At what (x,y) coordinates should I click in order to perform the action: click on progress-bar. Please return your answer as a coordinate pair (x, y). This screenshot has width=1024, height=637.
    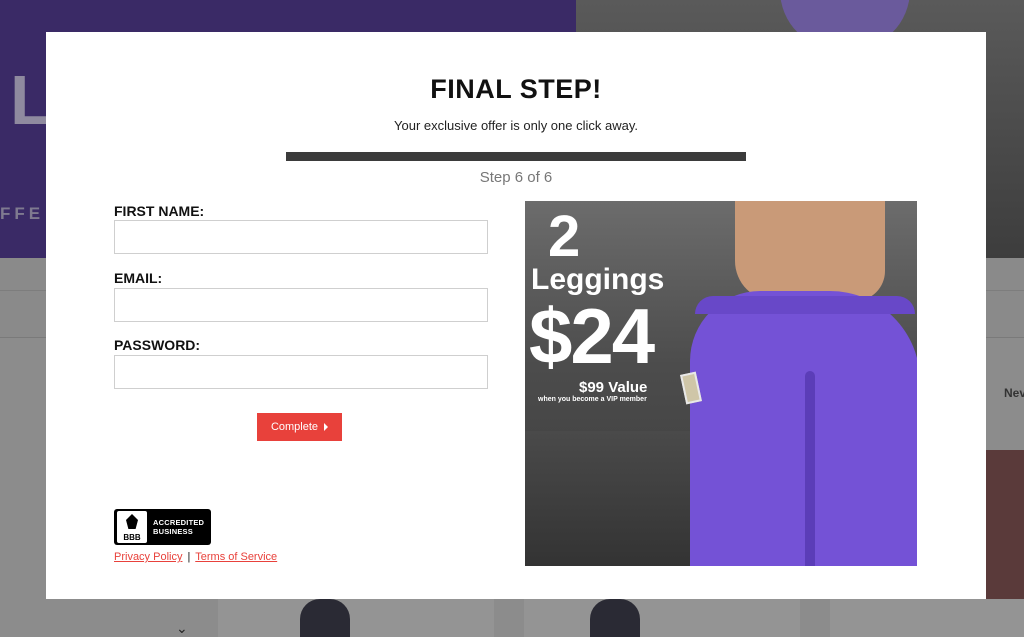
    Looking at the image, I should click on (516, 156).